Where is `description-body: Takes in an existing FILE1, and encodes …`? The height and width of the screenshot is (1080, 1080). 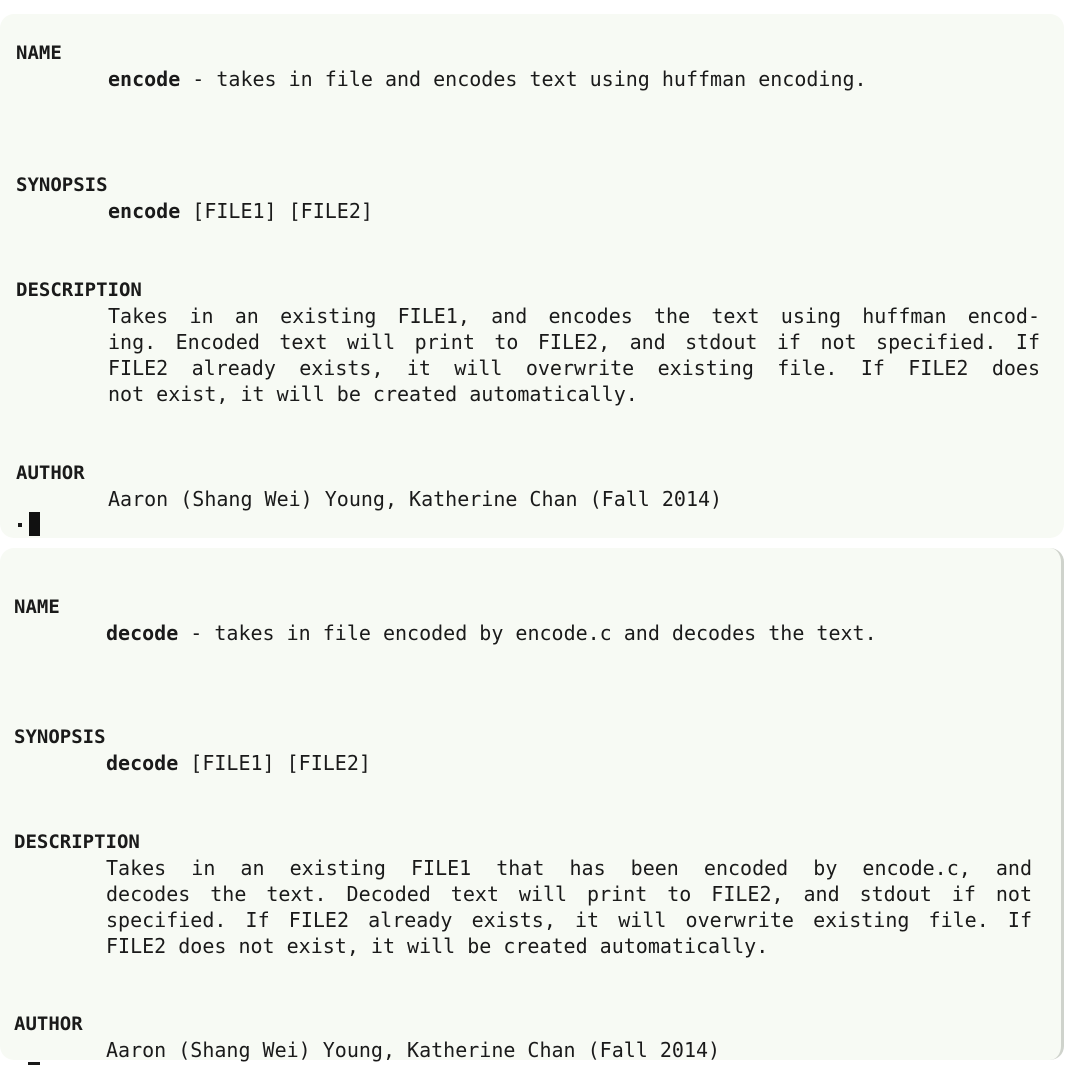
description-body: Takes in an existing FILE1, and encodes … is located at coordinates (574, 355).